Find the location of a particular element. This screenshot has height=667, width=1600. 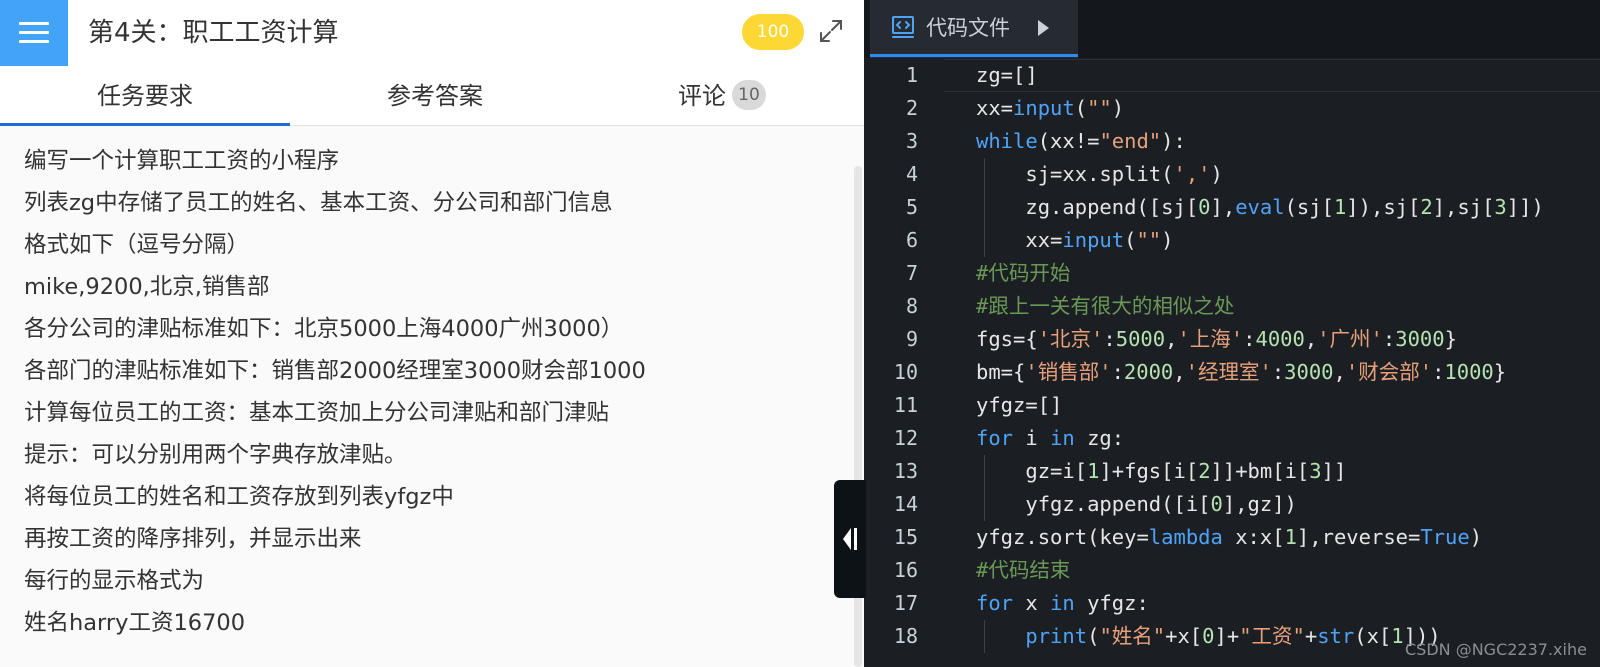

code-line: #代码开始 is located at coordinates (1023, 273).